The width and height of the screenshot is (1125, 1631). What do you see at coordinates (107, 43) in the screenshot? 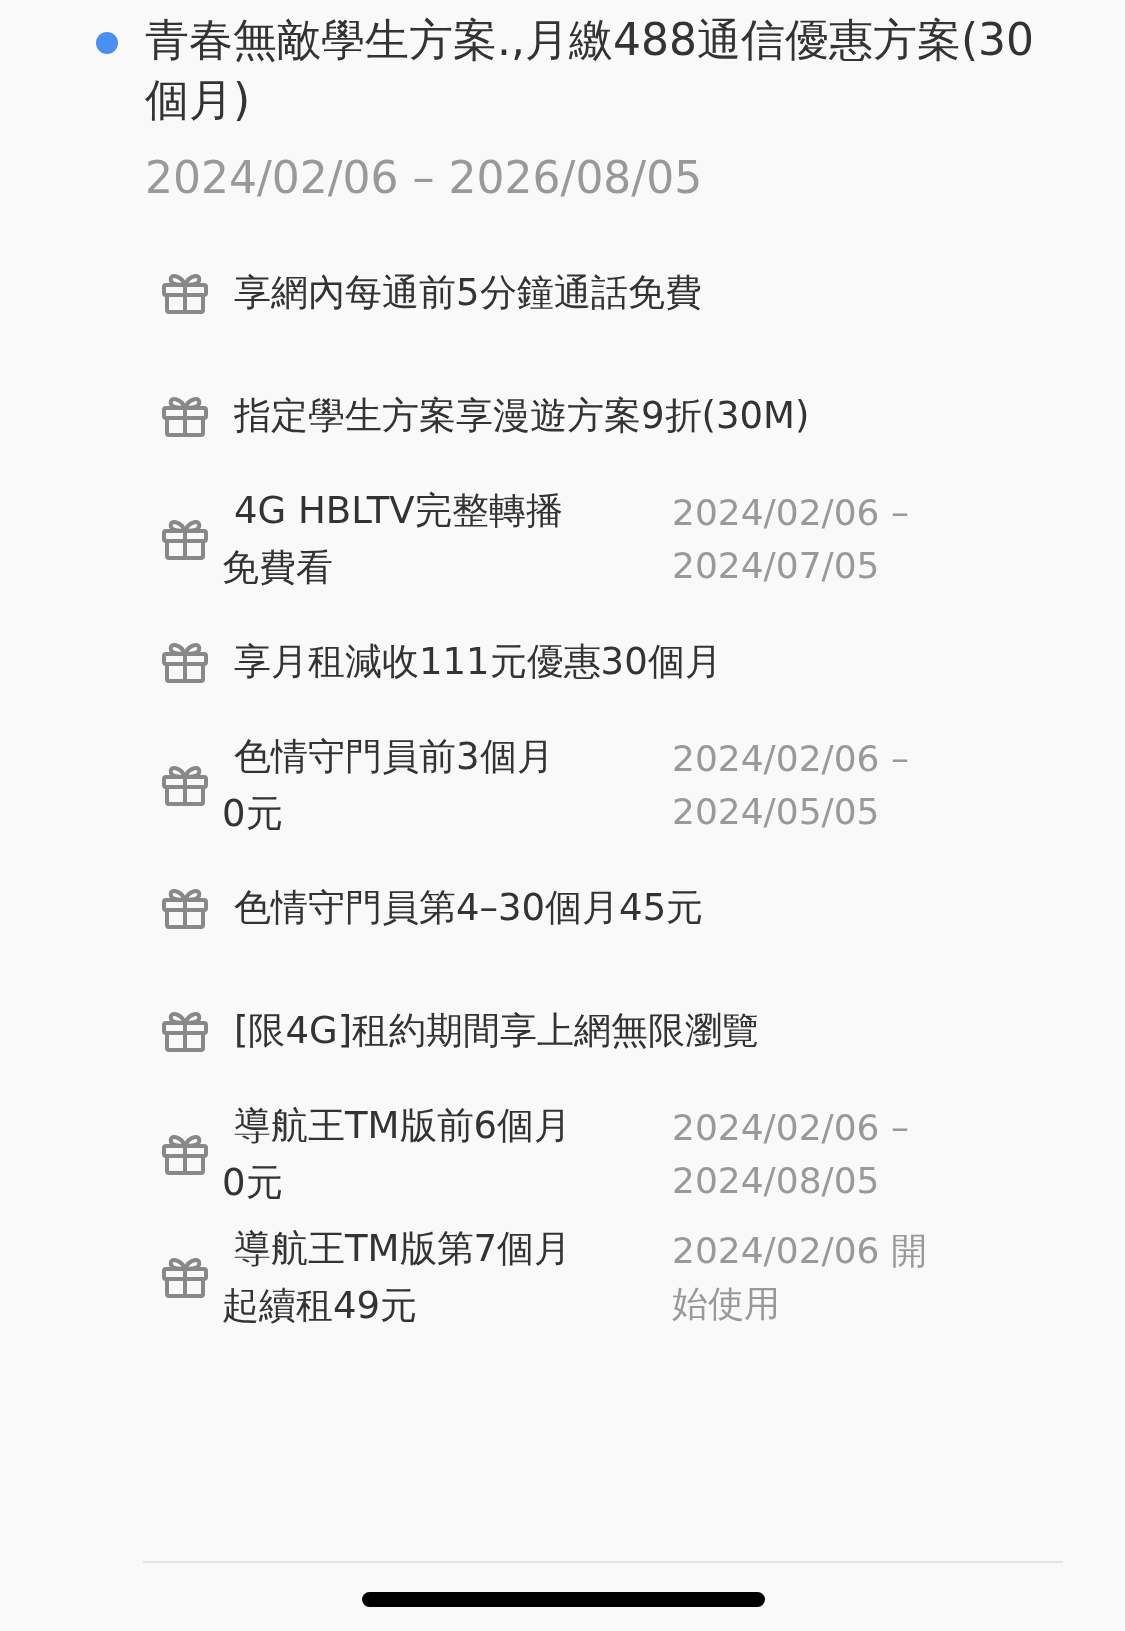
I see `bullet-dot` at bounding box center [107, 43].